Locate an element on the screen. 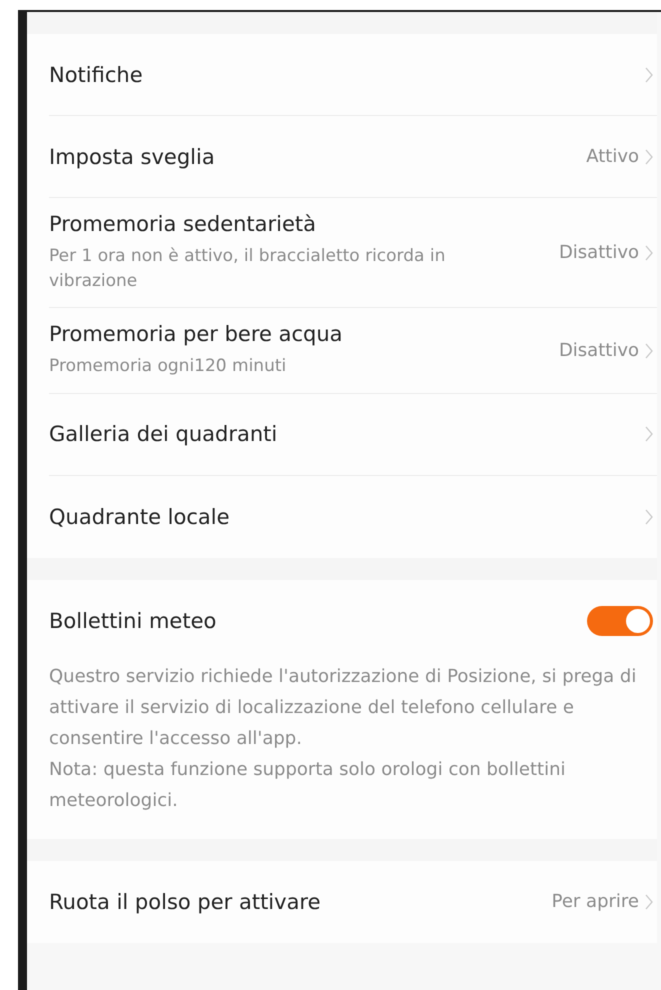 This screenshot has width=661, height=990. row-value: Attivo is located at coordinates (612, 156).